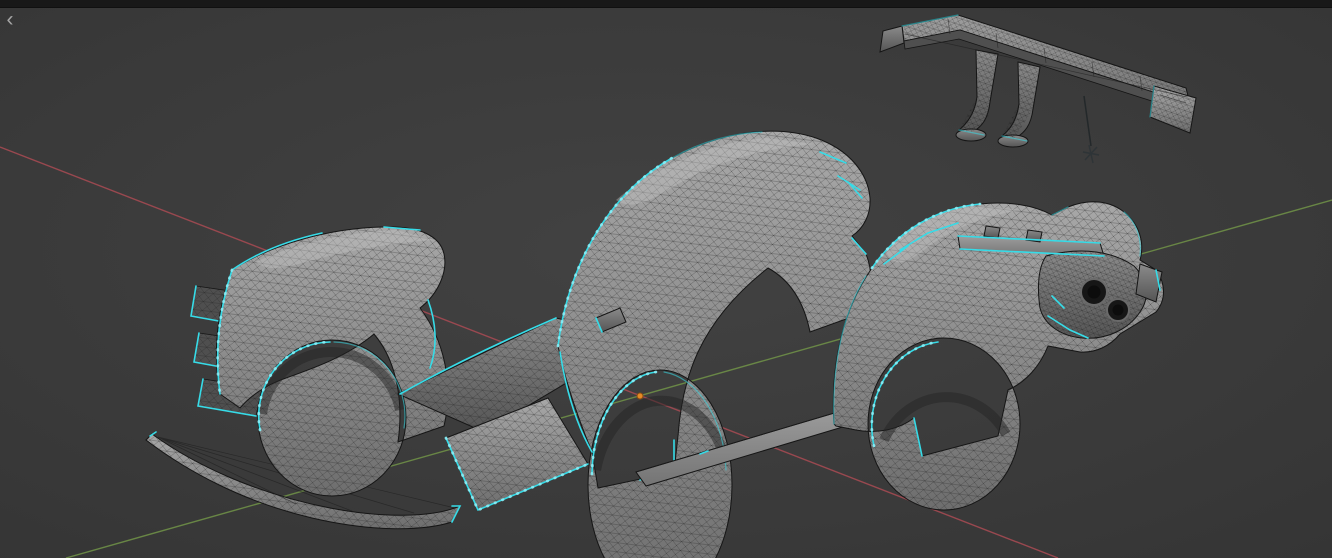  Describe the element at coordinates (666, 4) in the screenshot. I see `window-top-bar` at that location.